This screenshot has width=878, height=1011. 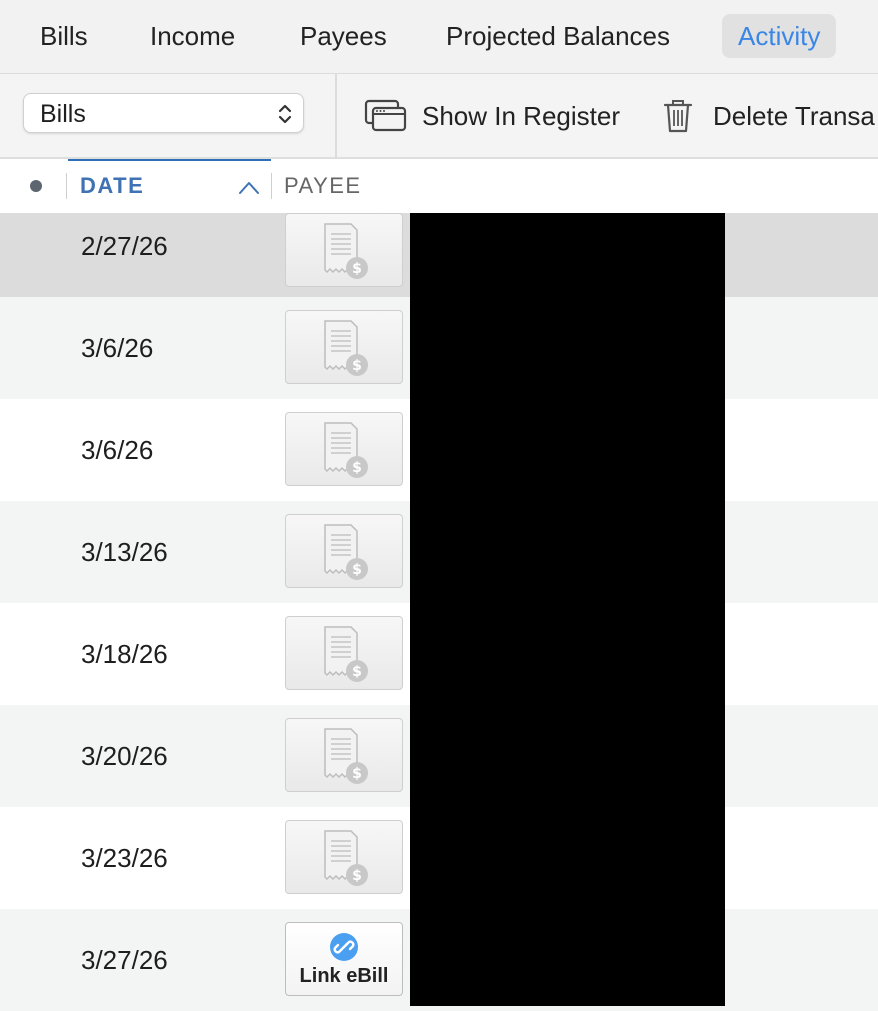 What do you see at coordinates (344, 947) in the screenshot?
I see `link-icon` at bounding box center [344, 947].